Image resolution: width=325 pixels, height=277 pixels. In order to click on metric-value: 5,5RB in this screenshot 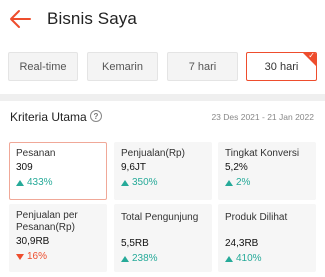, I will do `click(135, 243)`.